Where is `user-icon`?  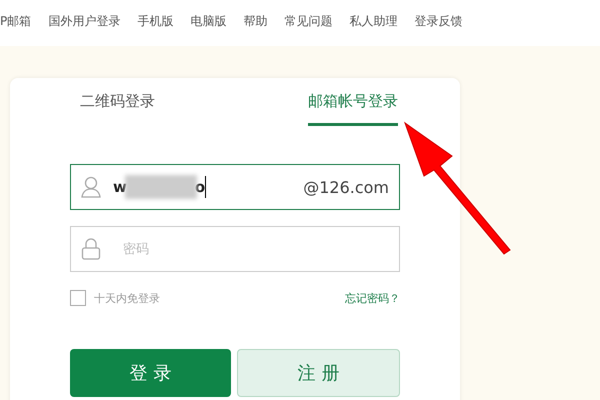 user-icon is located at coordinates (91, 187).